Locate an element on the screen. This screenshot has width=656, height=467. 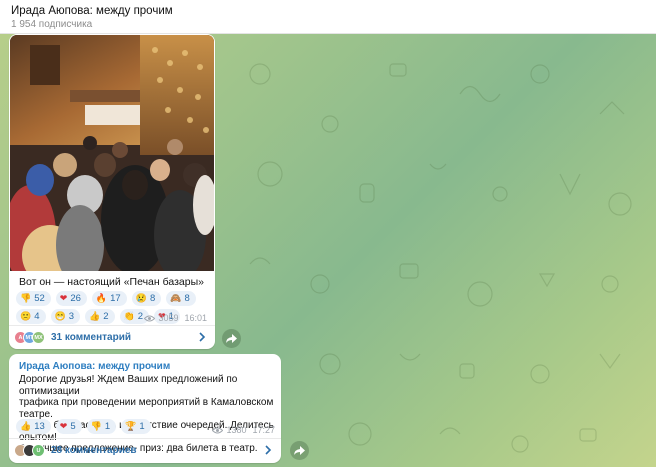
avatar: U is located at coordinates (38, 450).